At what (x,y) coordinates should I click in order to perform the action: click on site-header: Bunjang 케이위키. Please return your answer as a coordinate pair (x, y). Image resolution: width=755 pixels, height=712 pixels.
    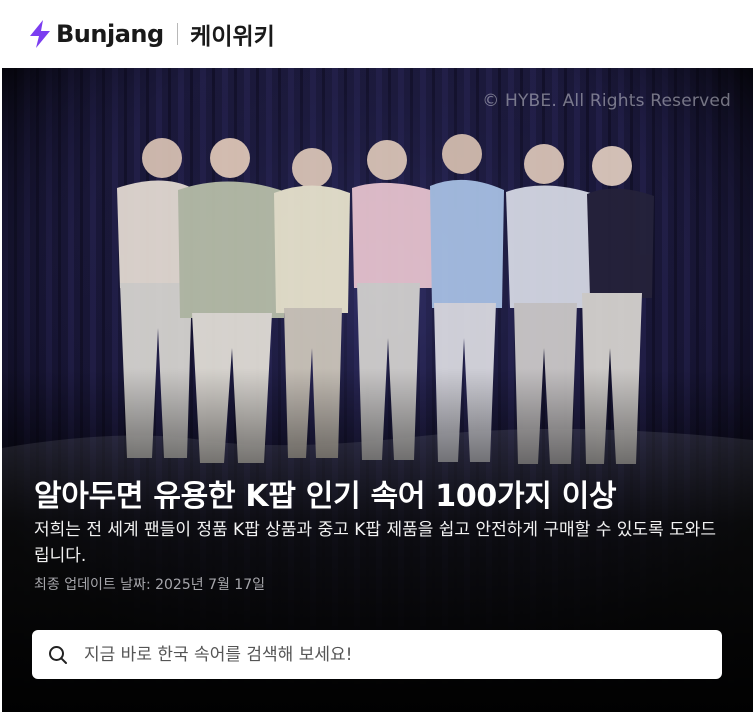
    Looking at the image, I should click on (377, 34).